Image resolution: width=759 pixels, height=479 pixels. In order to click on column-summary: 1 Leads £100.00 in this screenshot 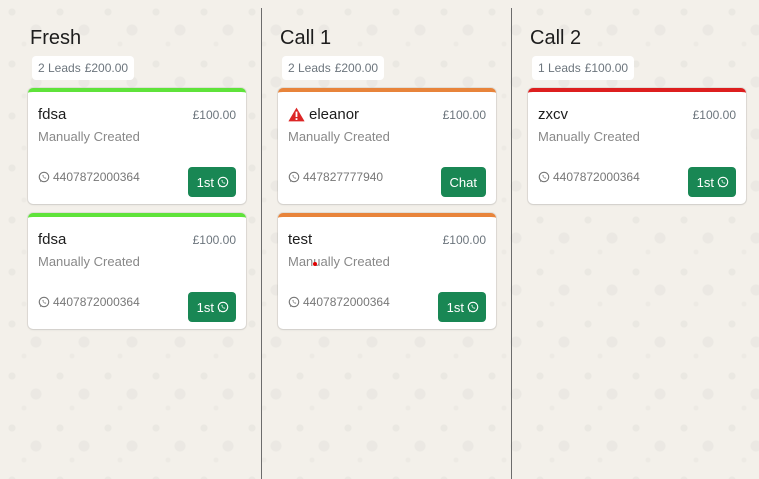, I will do `click(583, 68)`.